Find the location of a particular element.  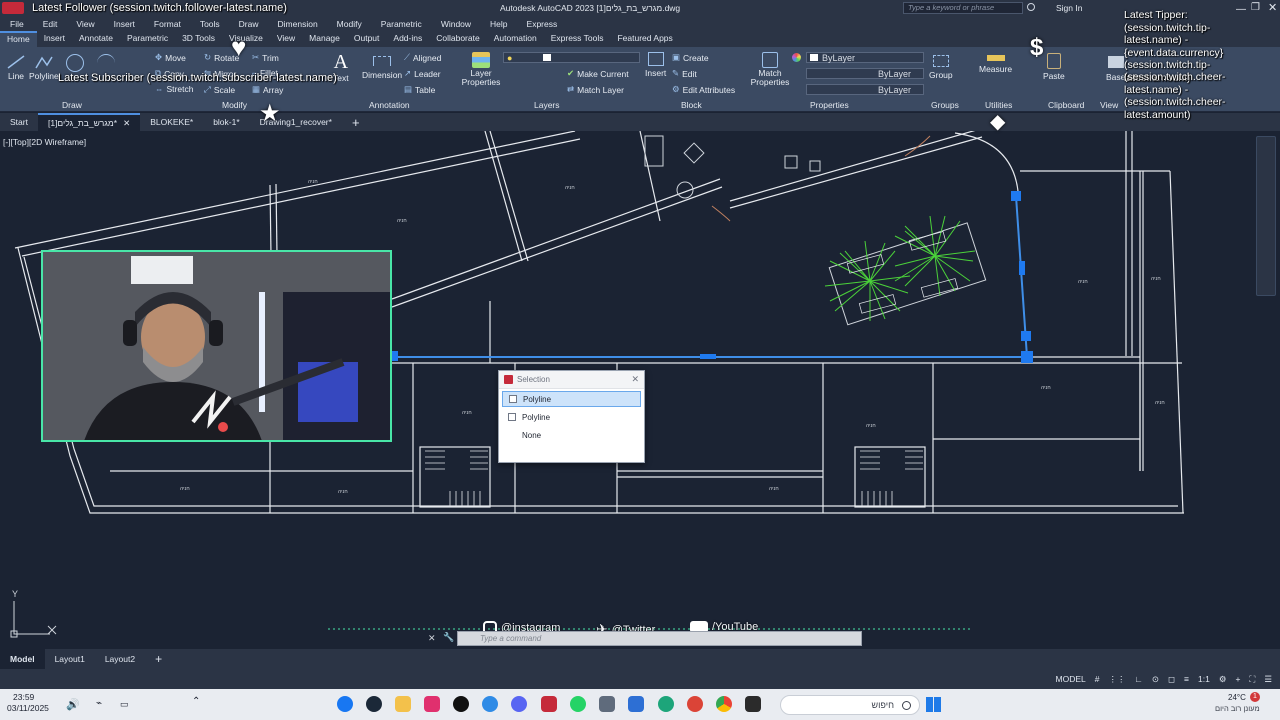

navigation-bar is located at coordinates (1266, 216).